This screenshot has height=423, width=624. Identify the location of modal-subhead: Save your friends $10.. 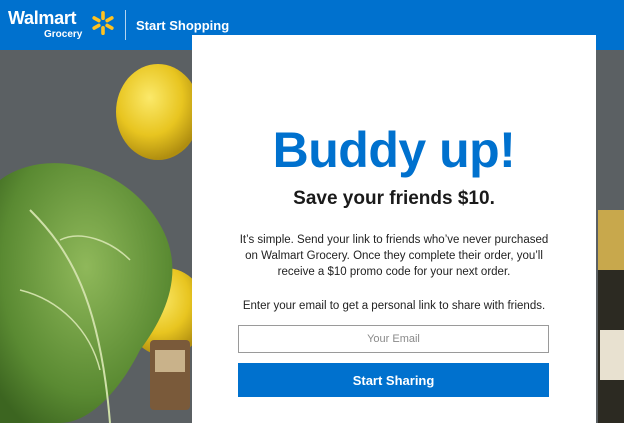
(394, 198).